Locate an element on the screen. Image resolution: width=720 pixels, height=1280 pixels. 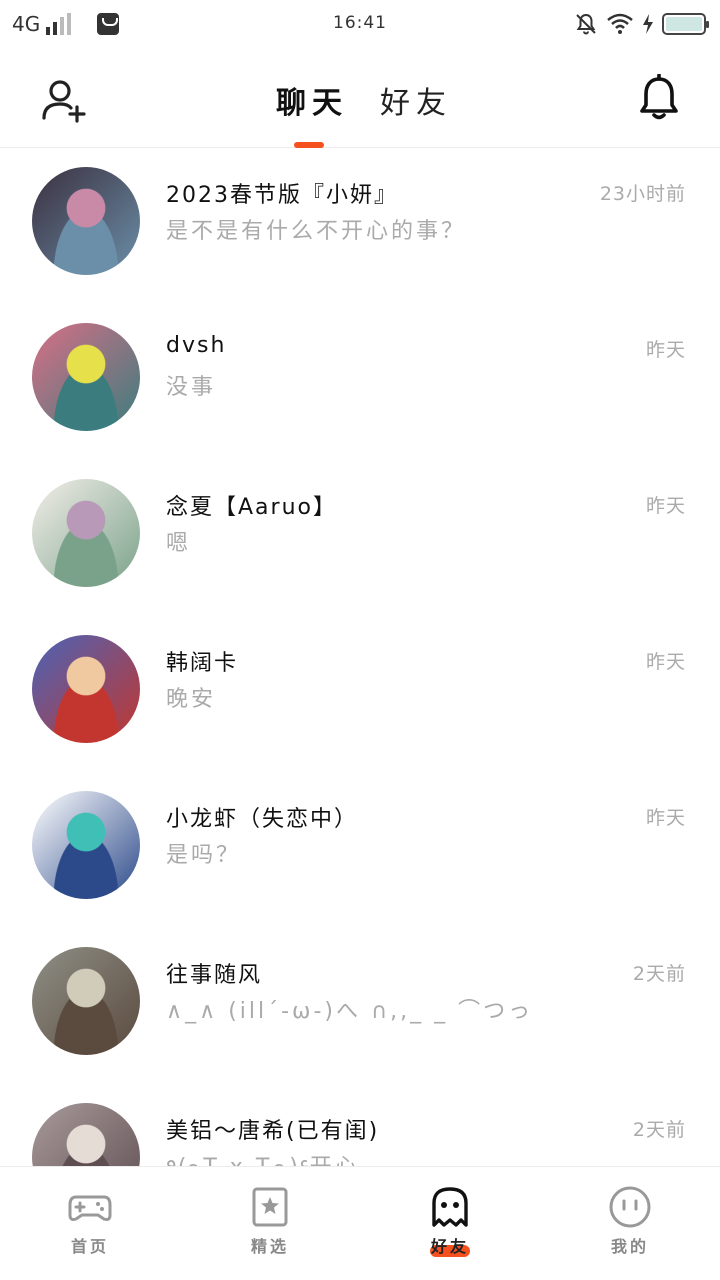
charging-icon is located at coordinates (648, 24).